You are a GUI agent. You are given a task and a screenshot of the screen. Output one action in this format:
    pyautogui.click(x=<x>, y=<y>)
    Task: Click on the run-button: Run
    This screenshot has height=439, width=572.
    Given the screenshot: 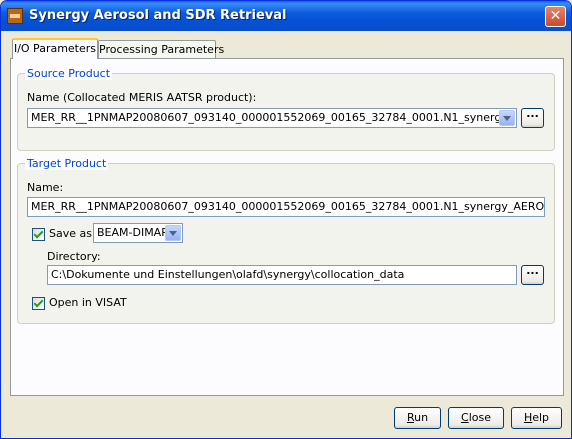 What is the action you would take?
    pyautogui.click(x=417, y=418)
    